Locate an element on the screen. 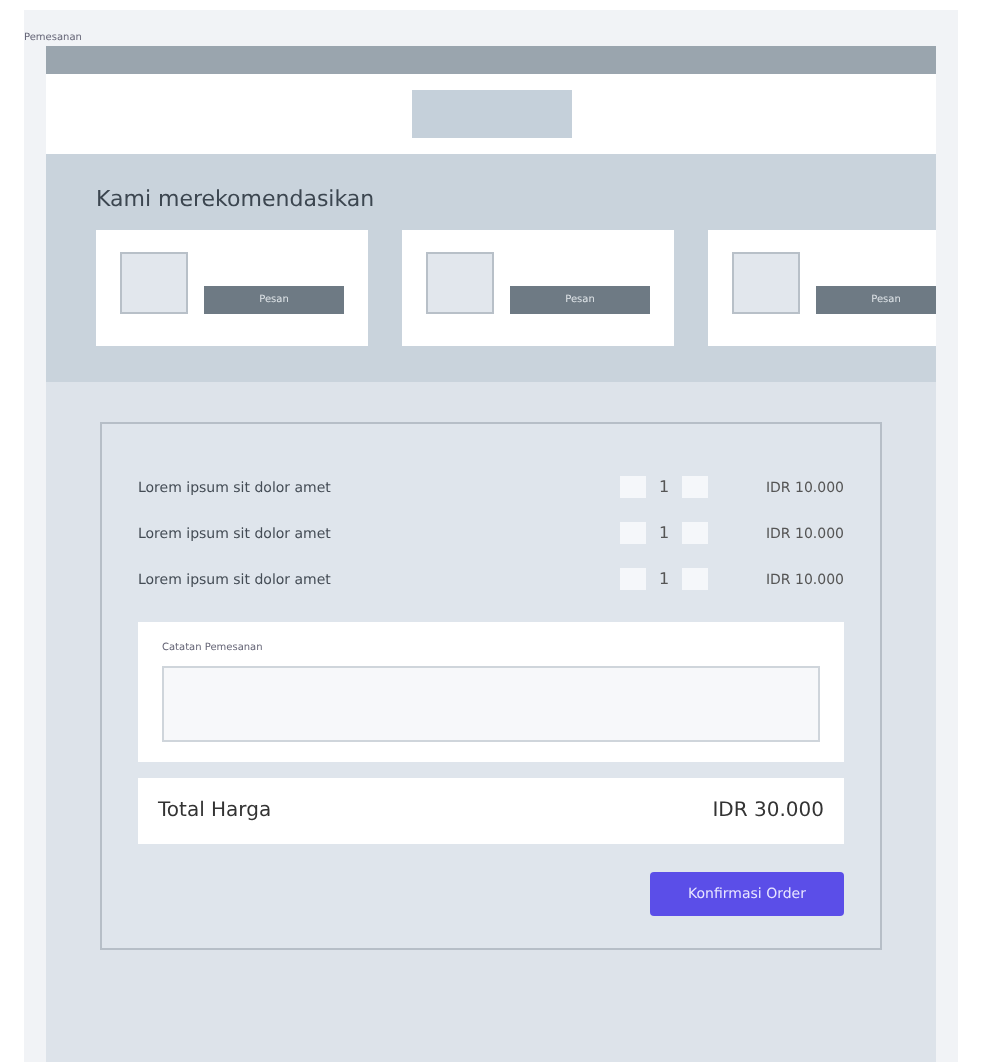  total-value: IDR 30.000 is located at coordinates (768, 811).